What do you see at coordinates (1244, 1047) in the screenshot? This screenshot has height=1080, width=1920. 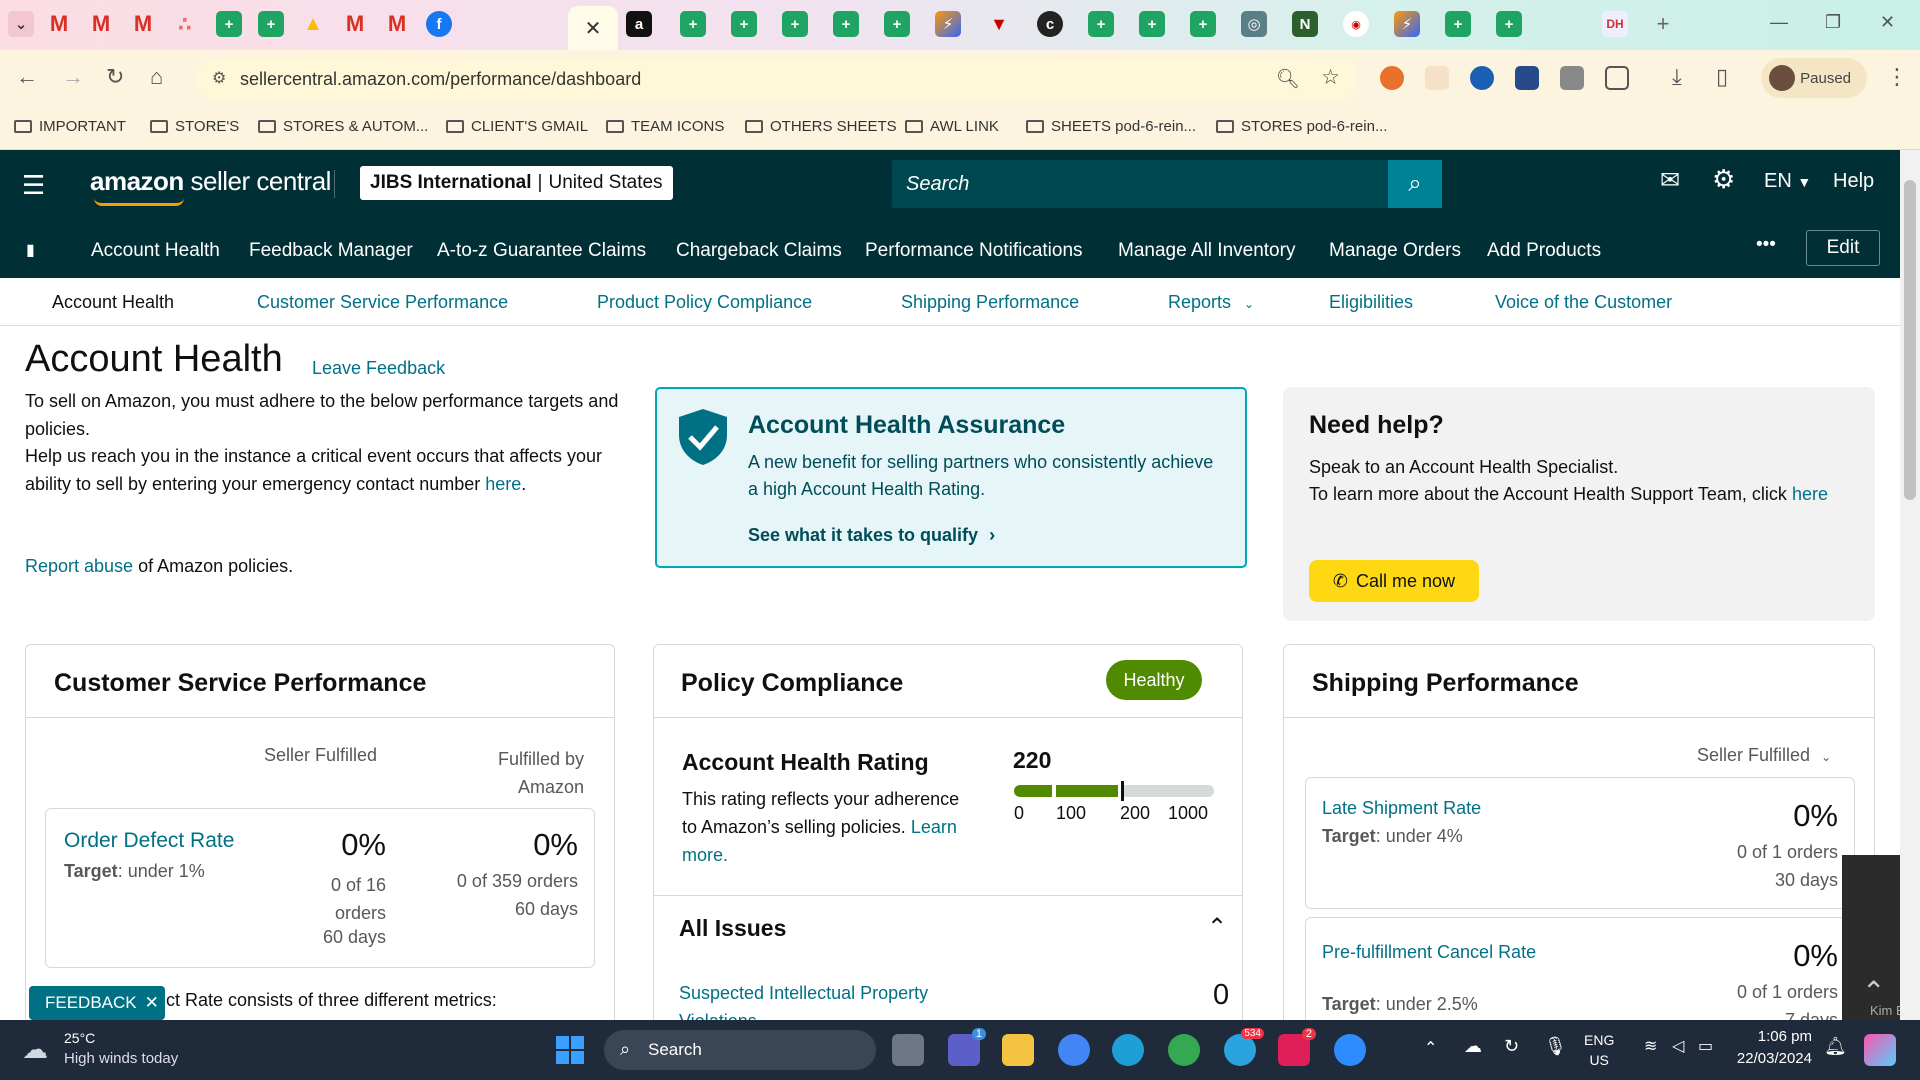 I see `telegram-icon: 534` at bounding box center [1244, 1047].